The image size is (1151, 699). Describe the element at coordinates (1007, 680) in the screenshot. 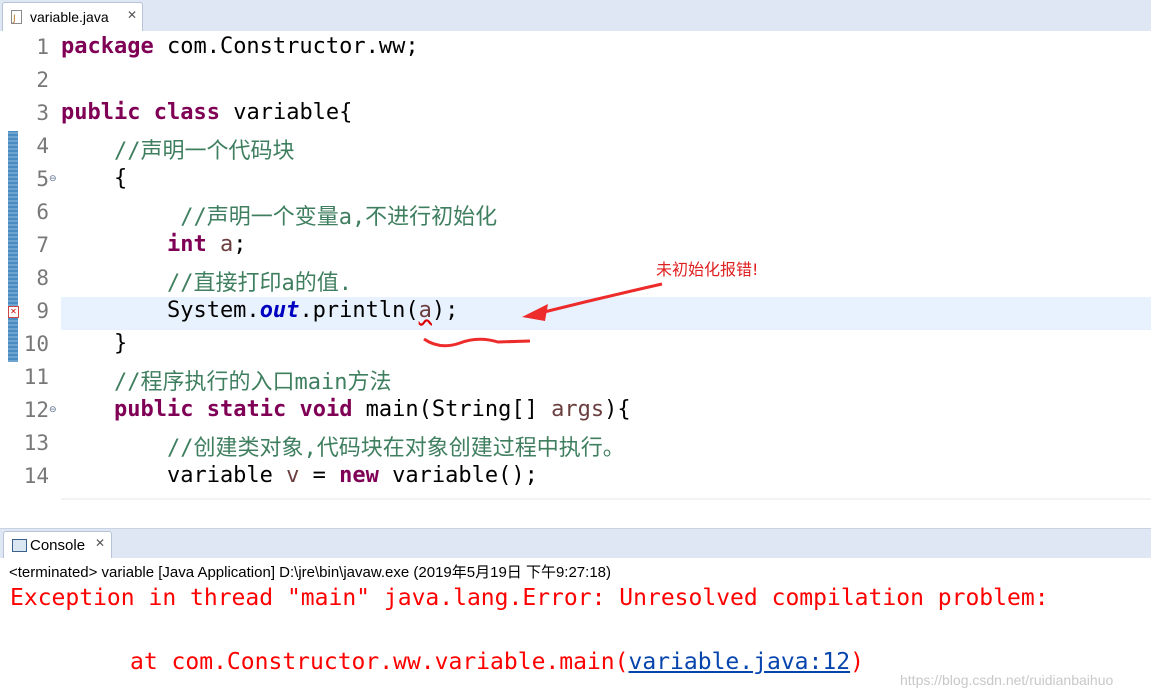

I see `watermark: https://blog.csdn.net/ruidianbaihuo` at that location.